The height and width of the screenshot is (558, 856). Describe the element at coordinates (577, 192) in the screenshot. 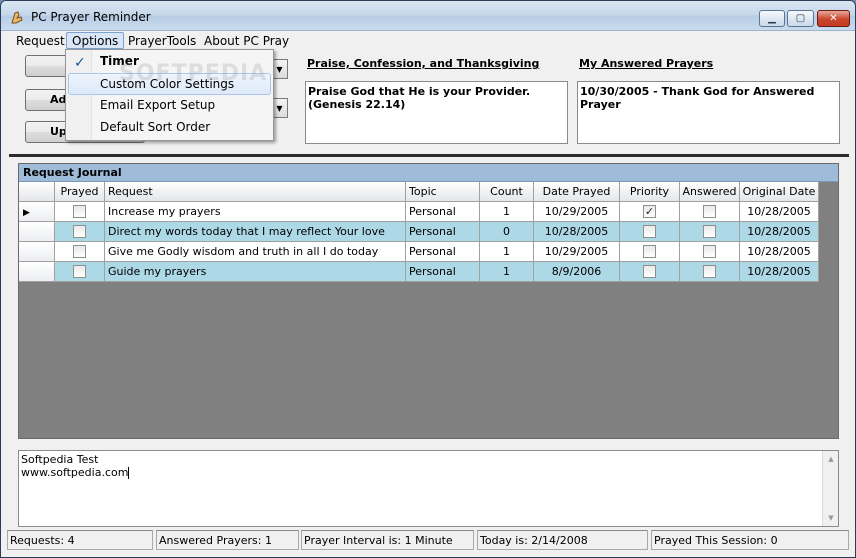

I see `col-date-prayed: Date Prayed` at that location.